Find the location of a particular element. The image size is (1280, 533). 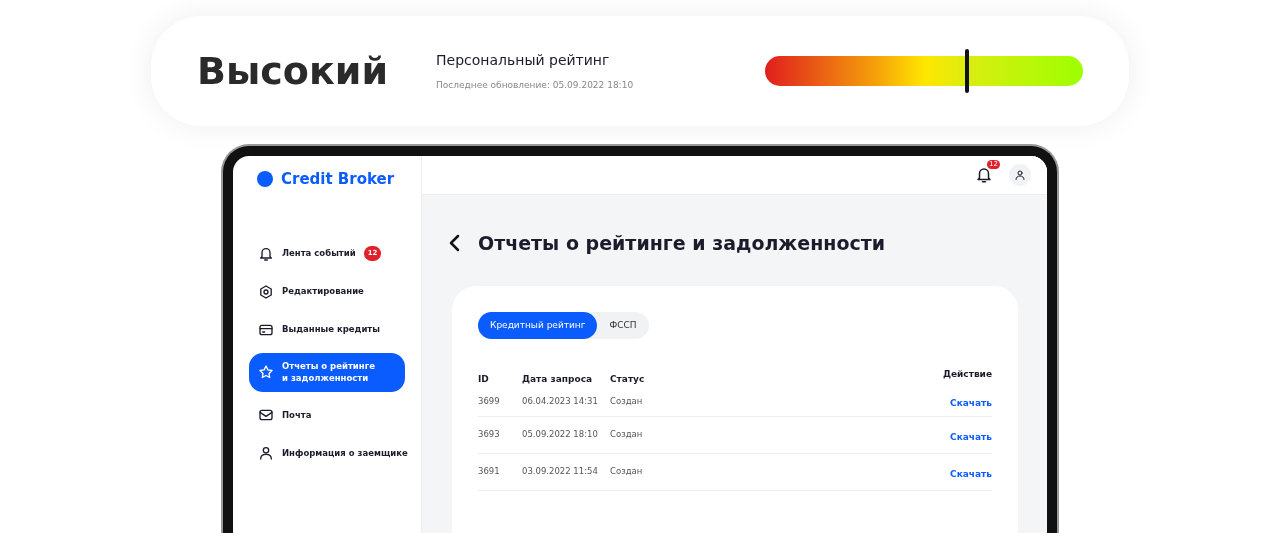

avatar-button is located at coordinates (1020, 175).